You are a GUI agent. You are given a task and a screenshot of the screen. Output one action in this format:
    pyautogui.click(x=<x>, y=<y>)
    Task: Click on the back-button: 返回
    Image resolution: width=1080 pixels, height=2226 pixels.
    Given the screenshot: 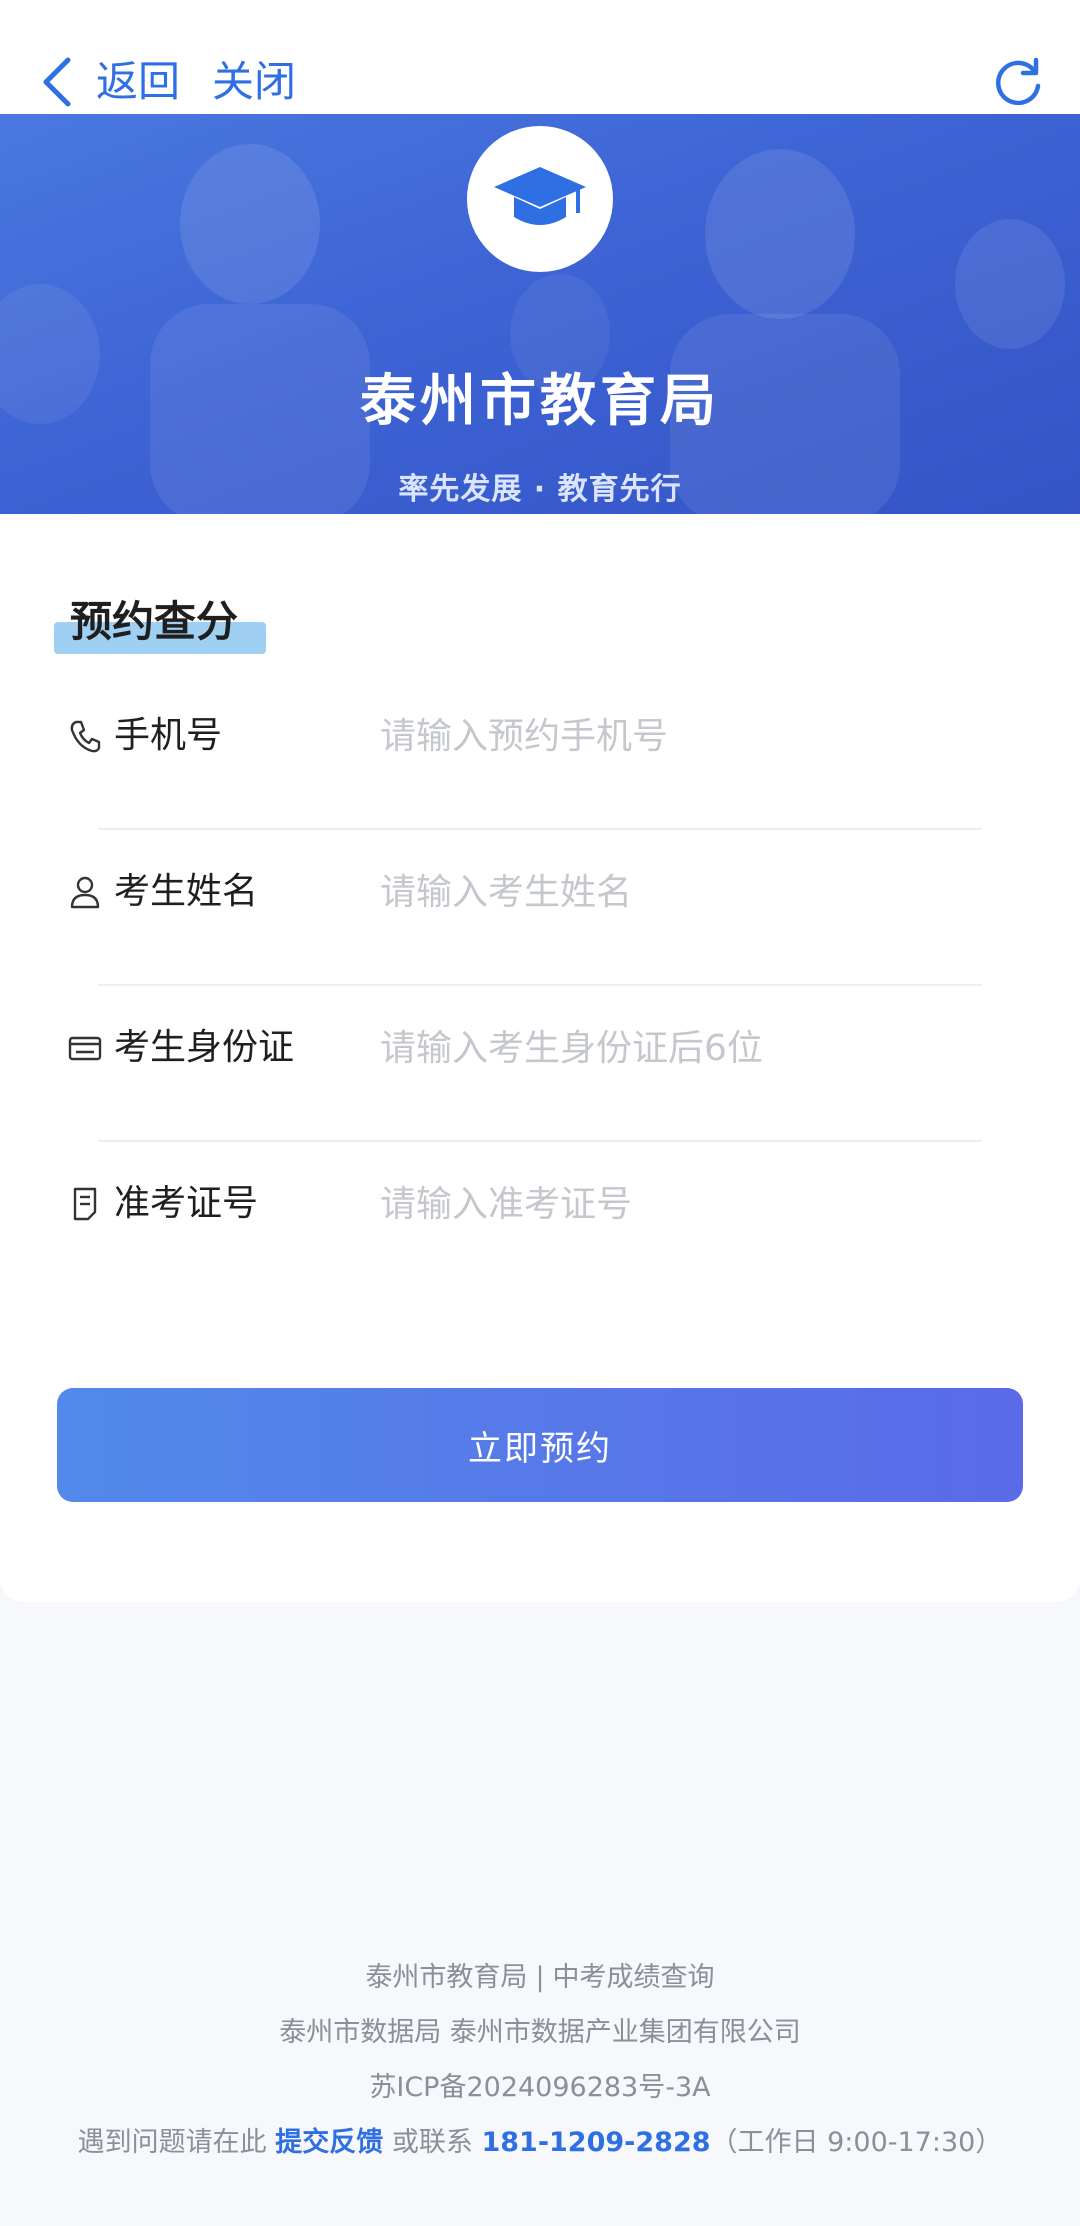 What is the action you would take?
    pyautogui.click(x=109, y=82)
    